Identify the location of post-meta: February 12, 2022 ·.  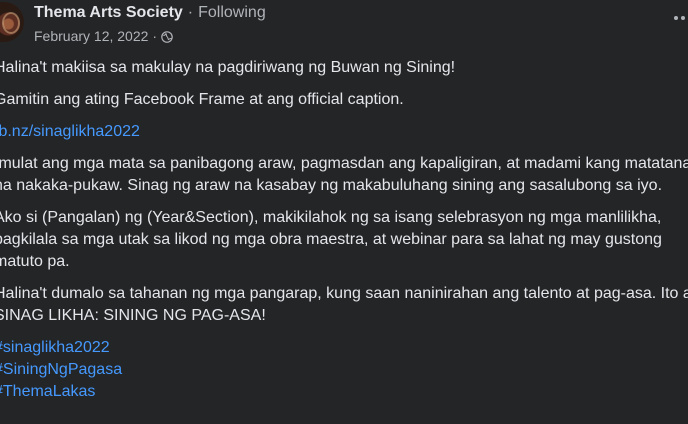
(103, 36).